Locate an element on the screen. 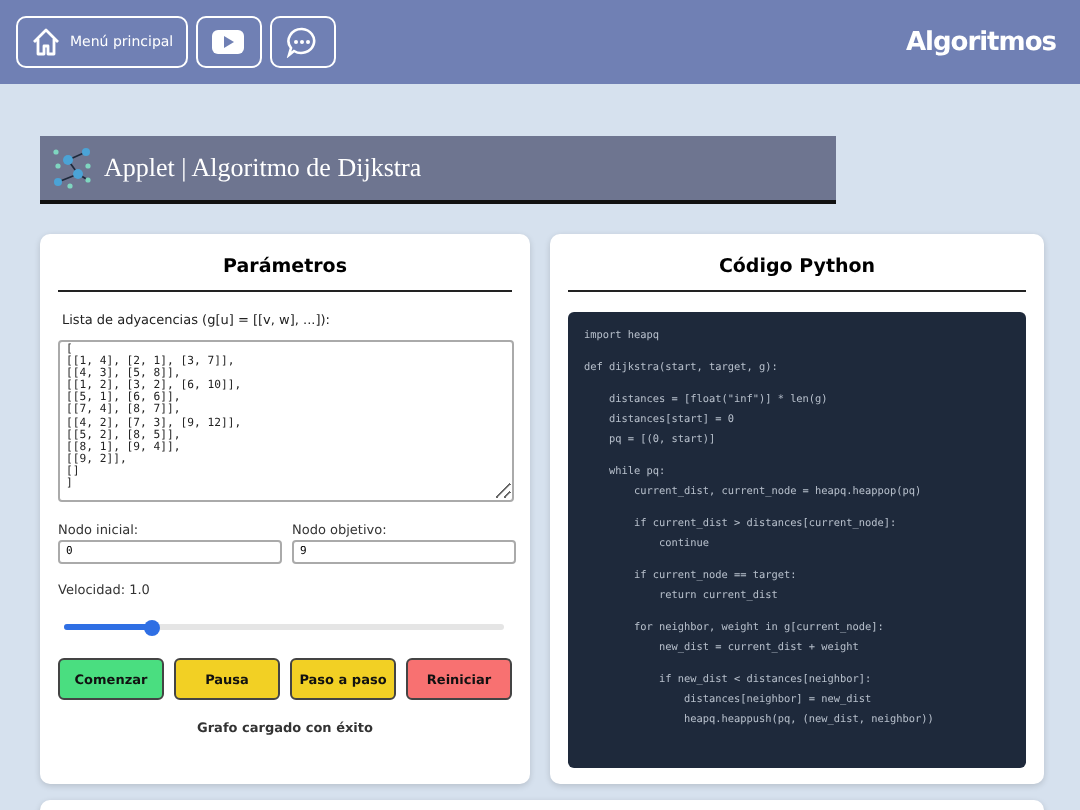 The height and width of the screenshot is (810, 1080). slider-thumb is located at coordinates (152, 627).